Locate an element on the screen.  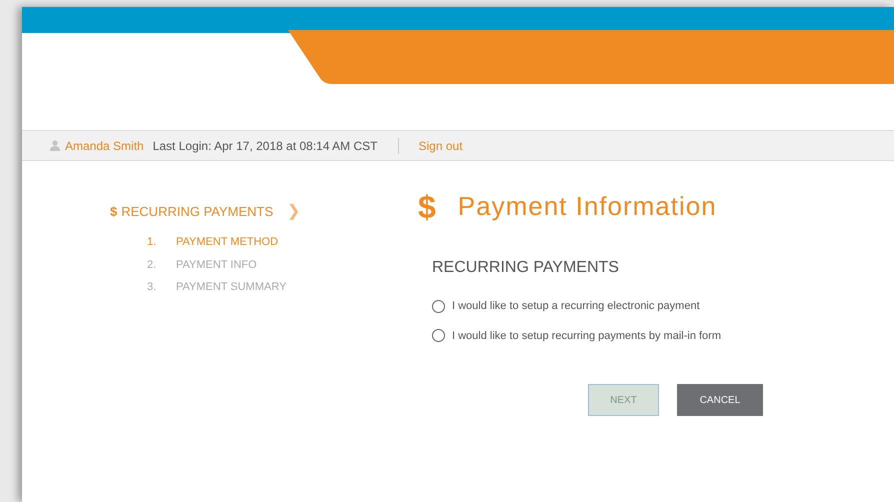
section-title: RECURRING PAYMENTS is located at coordinates (526, 268).